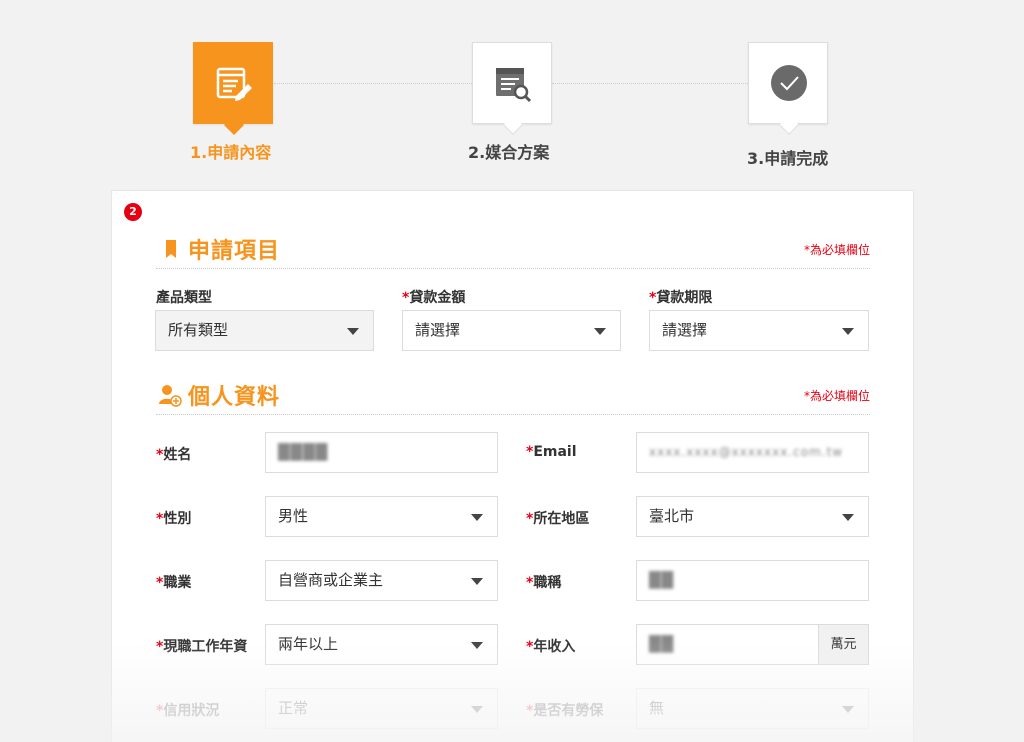  I want to click on email-input: xxxx.xxxx@xxxxxxx.com.tw, so click(752, 452).